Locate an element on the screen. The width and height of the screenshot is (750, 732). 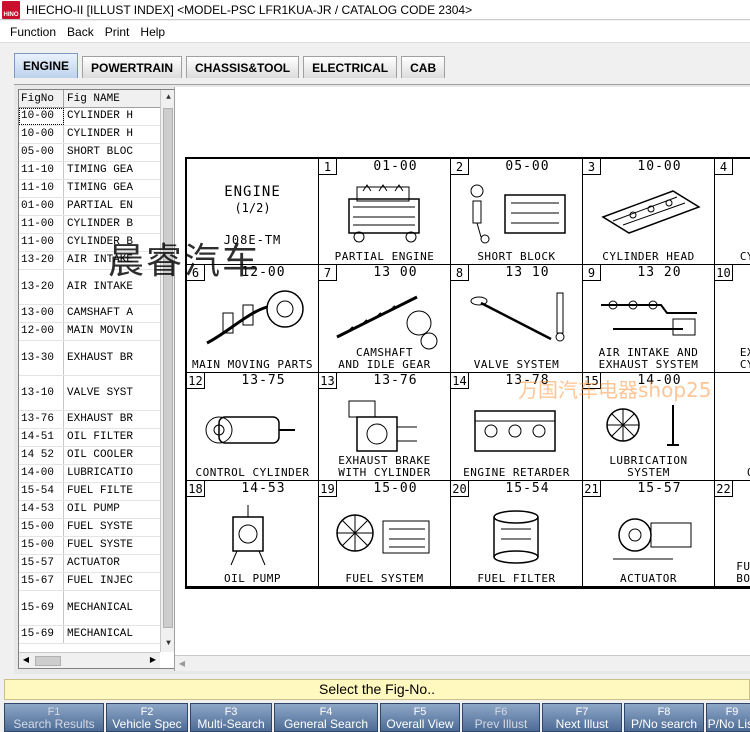
fig-number-cell: 13-76 is located at coordinates (41, 419).